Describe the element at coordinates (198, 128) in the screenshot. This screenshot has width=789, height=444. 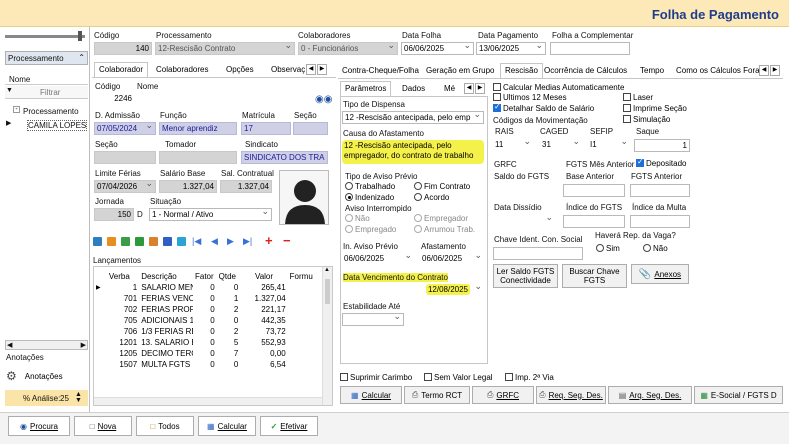
I see `funcao-field: Menor aprendiz` at that location.